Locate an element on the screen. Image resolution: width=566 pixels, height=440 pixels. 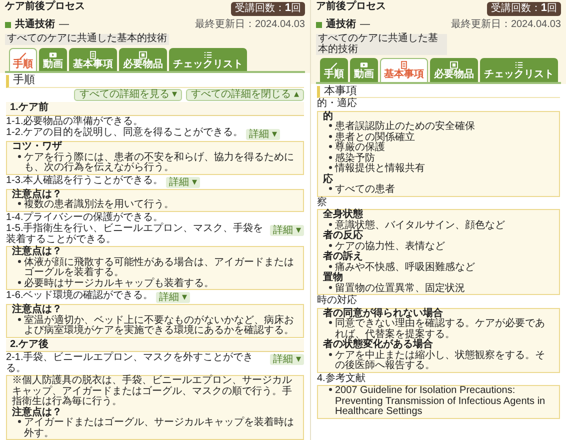
note-item: すべての患者 is located at coordinates (365, 190).